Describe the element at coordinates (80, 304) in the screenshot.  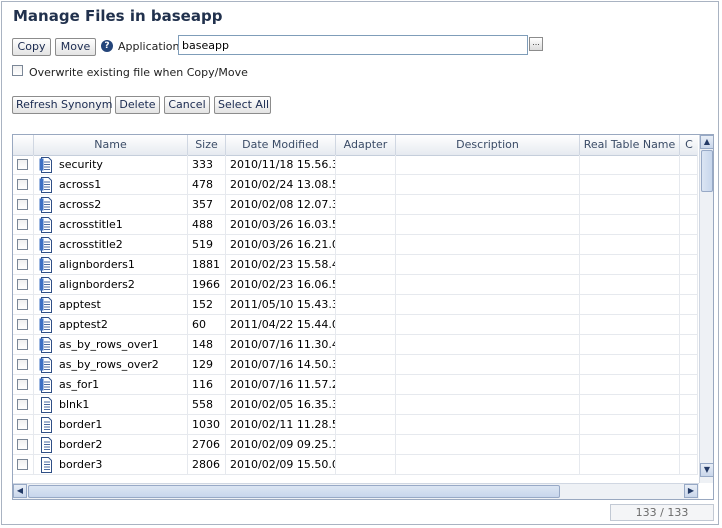
I see `file-name: apptest` at that location.